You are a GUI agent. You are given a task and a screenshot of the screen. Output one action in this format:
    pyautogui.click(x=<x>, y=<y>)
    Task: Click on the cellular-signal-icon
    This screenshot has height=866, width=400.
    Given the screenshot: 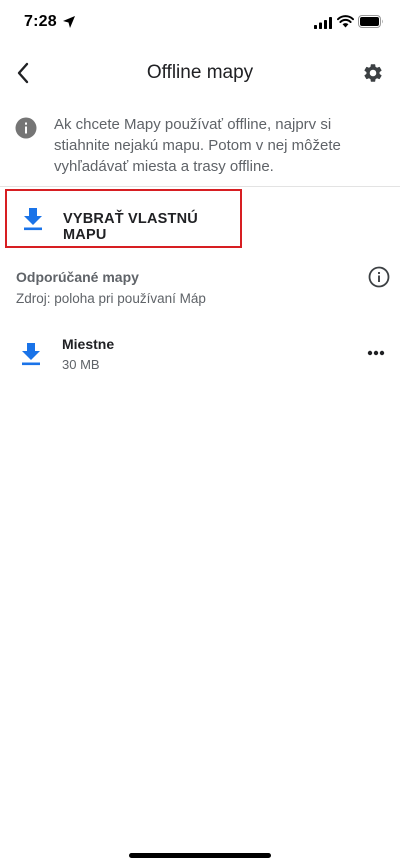 What is the action you would take?
    pyautogui.click(x=323, y=23)
    